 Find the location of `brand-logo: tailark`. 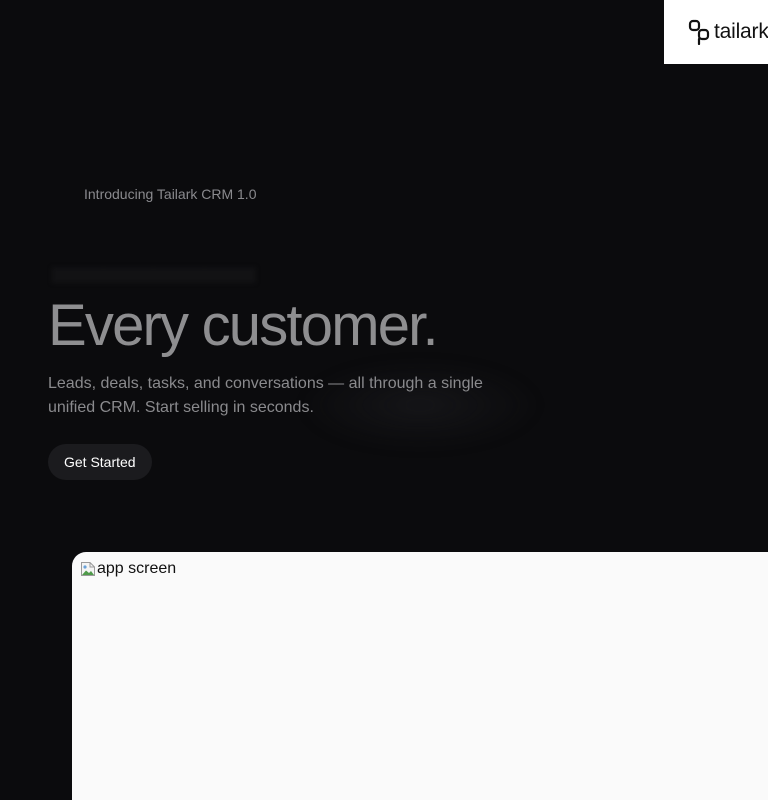

brand-logo: tailark is located at coordinates (728, 32).